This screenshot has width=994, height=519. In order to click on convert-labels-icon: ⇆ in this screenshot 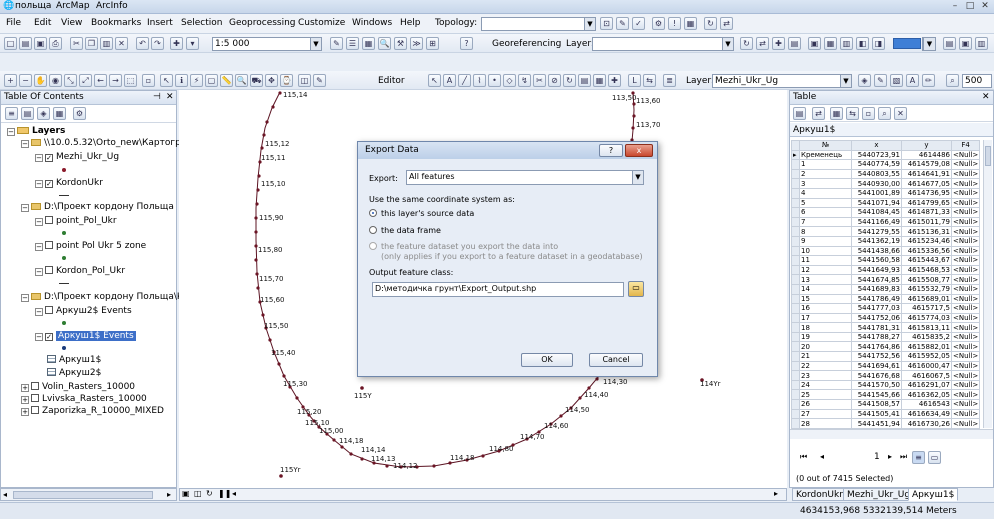, I will do `click(649, 80)`.